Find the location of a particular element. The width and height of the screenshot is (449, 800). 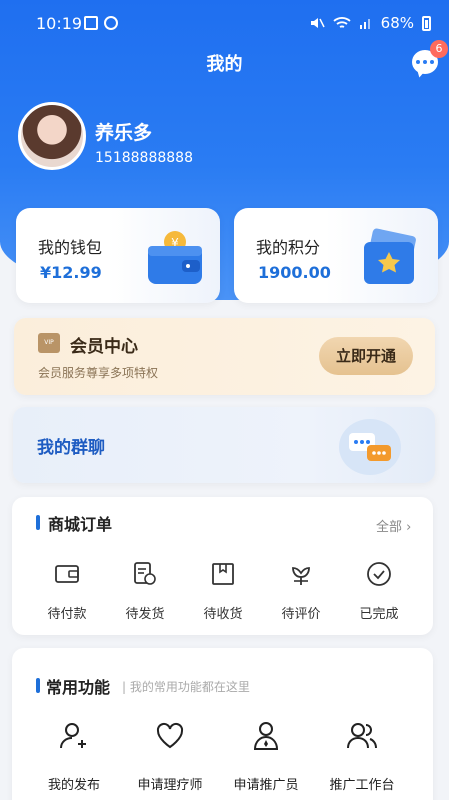

vip-center-card: VIP 会员中心 会员服务尊享多项特权 立即开通 is located at coordinates (224, 356).